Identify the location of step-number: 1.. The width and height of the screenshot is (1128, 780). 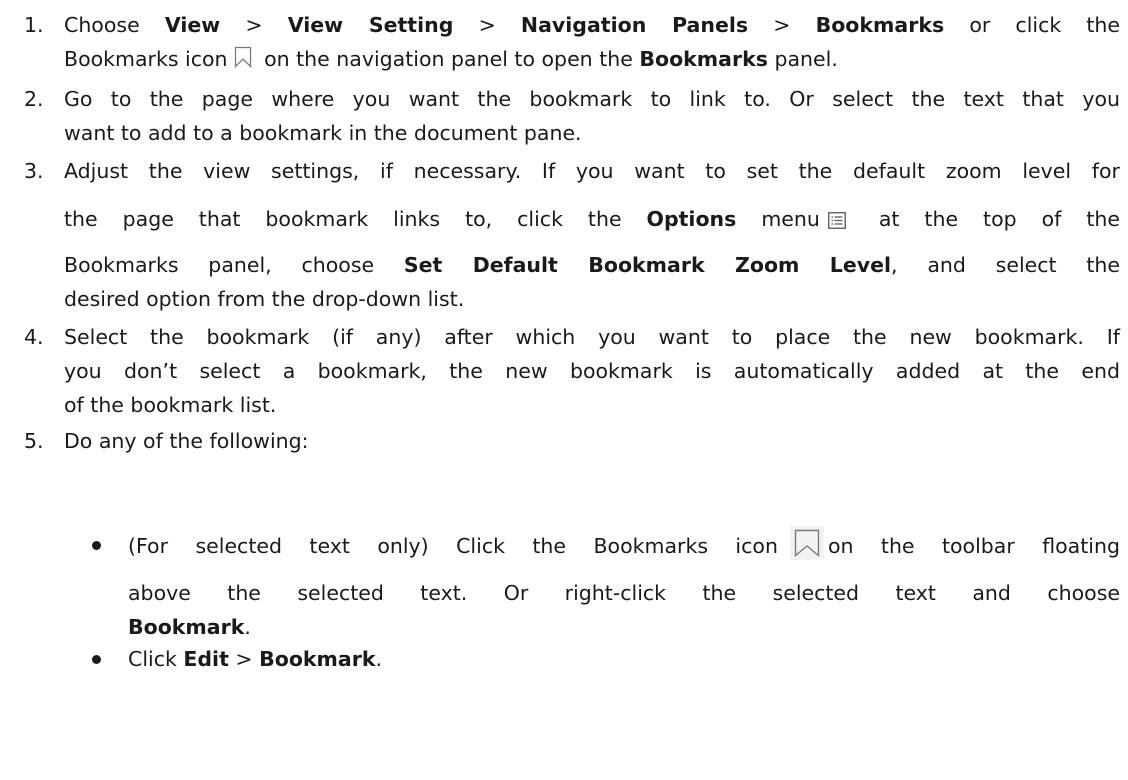
(34, 25).